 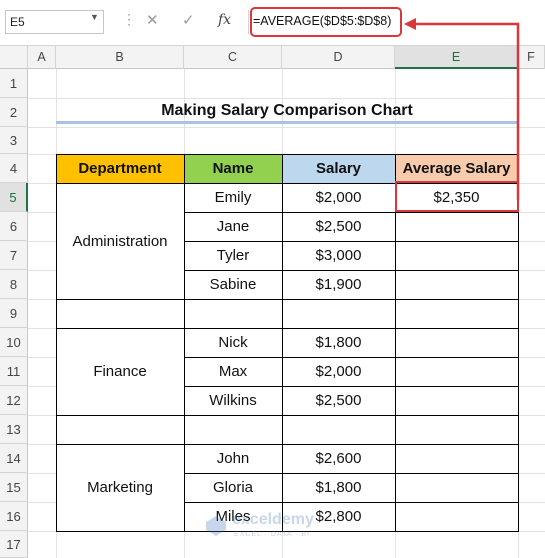 I want to click on connector-arrow, so click(x=462, y=109).